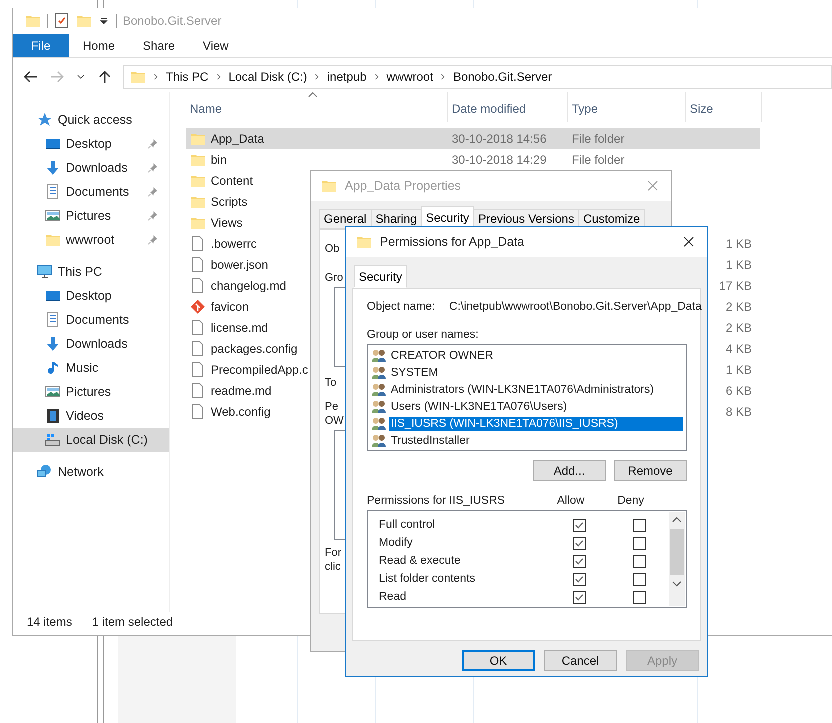 The width and height of the screenshot is (832, 723). I want to click on label-text: For clic, so click(333, 560).